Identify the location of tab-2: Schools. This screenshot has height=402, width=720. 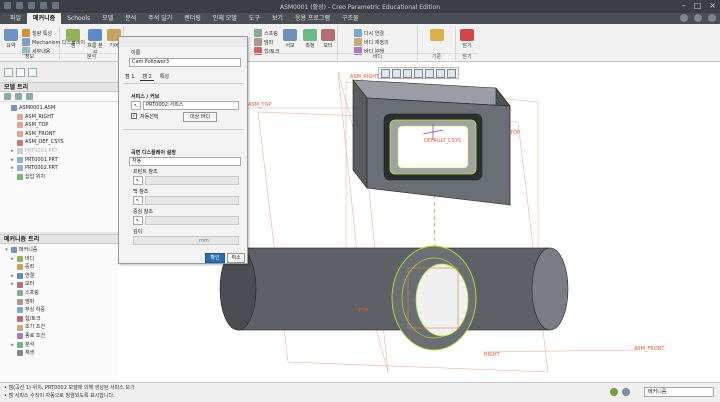
(78, 18).